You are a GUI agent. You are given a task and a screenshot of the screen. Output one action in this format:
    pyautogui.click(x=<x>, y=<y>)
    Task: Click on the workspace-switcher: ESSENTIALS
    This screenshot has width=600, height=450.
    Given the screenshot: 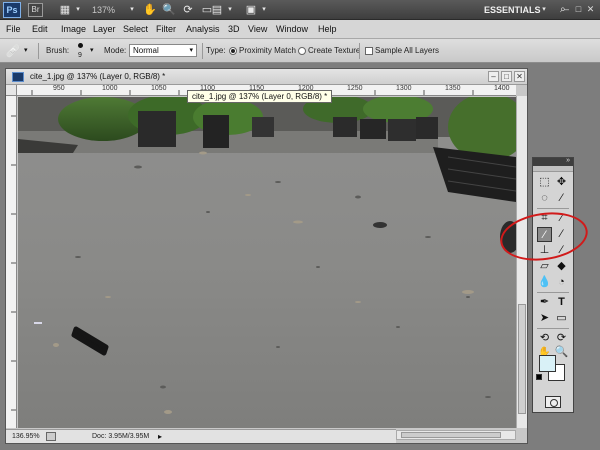 What is the action you would take?
    pyautogui.click(x=512, y=10)
    